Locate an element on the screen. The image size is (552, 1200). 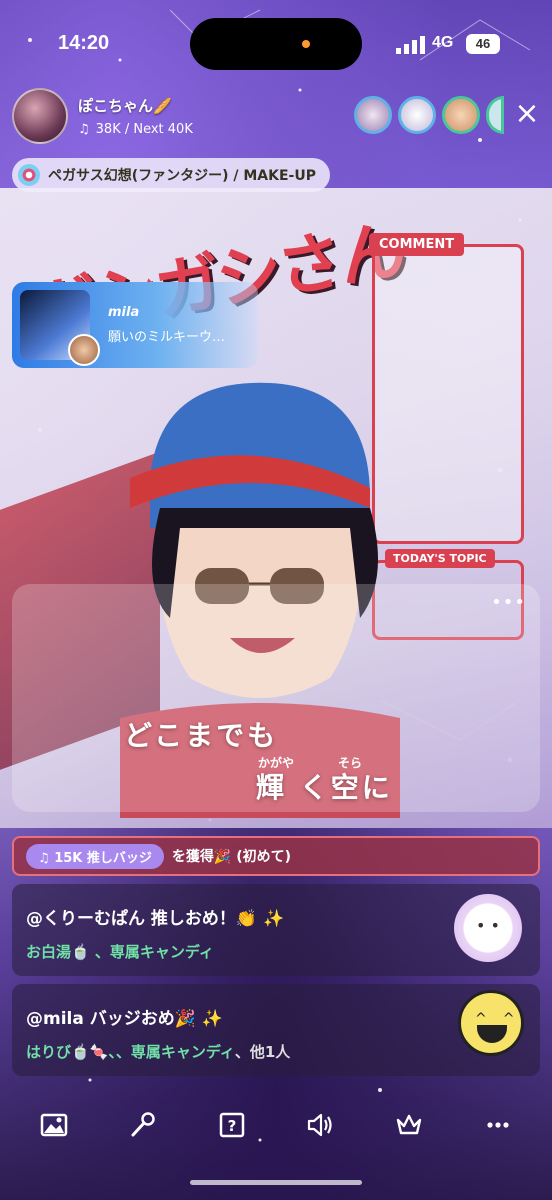
chat-message-title: @くりーむぱん 推しおめ！👏 ✨ is located at coordinates (155, 919).